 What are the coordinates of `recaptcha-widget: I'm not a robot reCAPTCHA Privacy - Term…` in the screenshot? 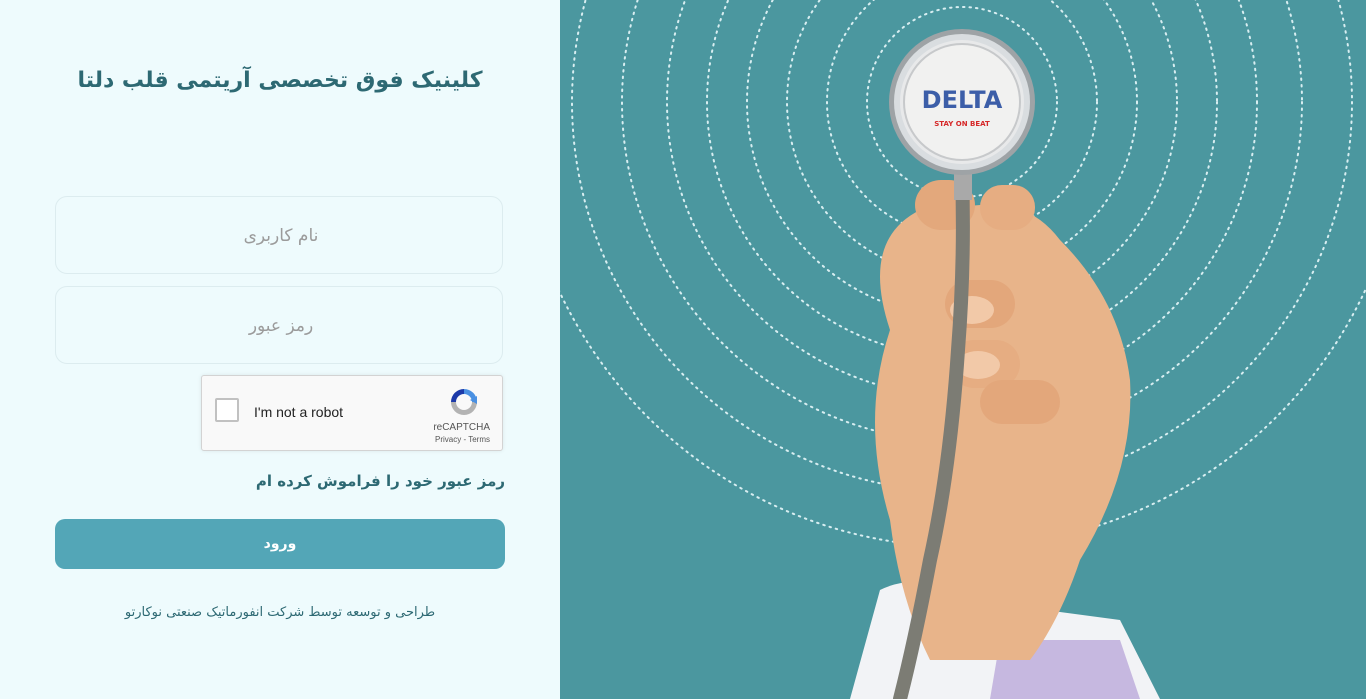 It's located at (352, 413).